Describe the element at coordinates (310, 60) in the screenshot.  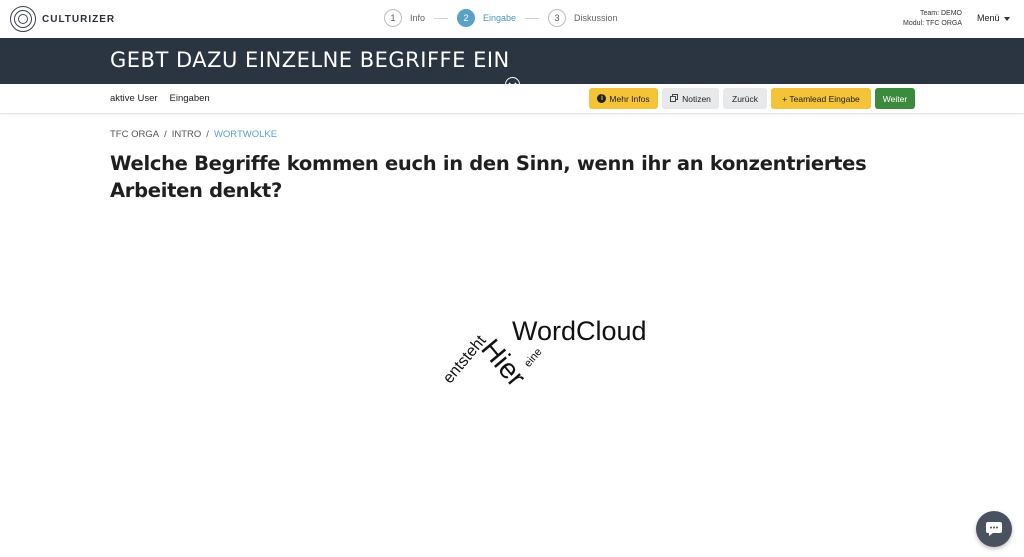
I see `page-title: GEBT DAZU EINZELNE BEGRIFFE EIN` at that location.